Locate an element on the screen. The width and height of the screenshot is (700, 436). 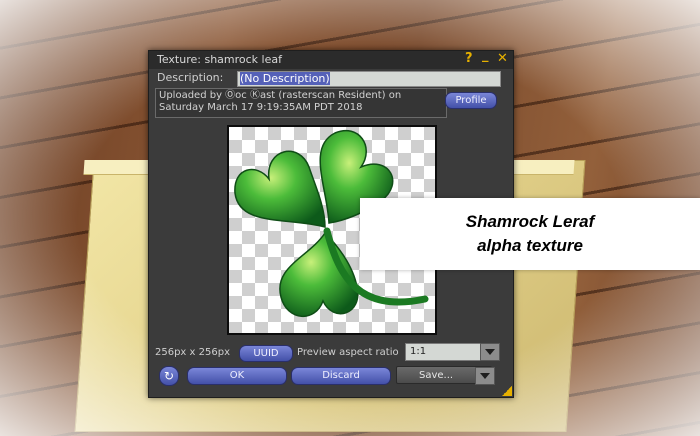
profile-button: Profile is located at coordinates (471, 100).